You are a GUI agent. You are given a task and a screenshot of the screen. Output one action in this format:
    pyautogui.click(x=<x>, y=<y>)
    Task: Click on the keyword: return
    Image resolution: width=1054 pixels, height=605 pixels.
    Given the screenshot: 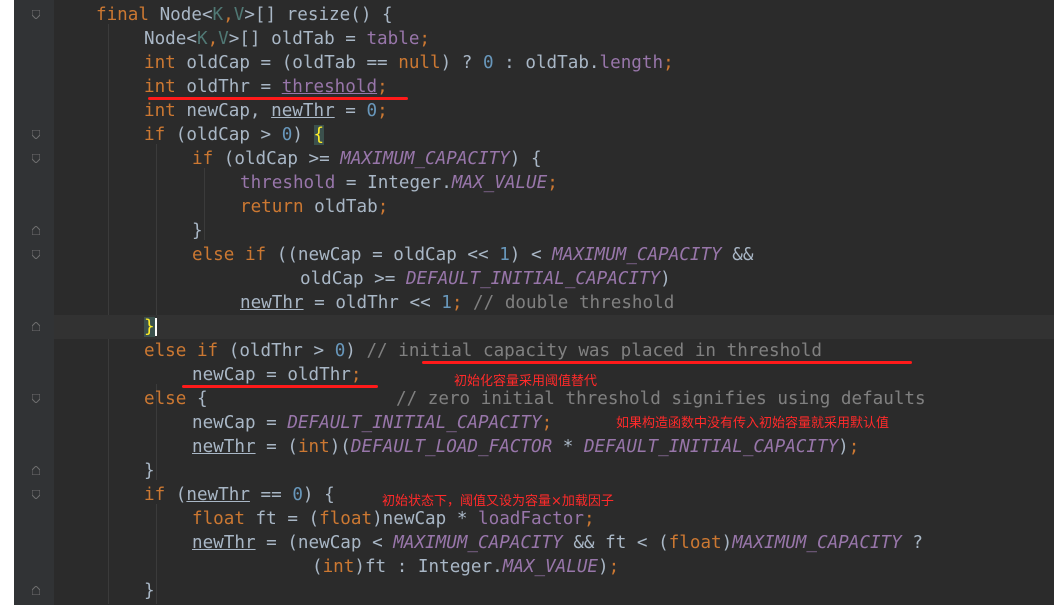 What is the action you would take?
    pyautogui.click(x=272, y=207)
    